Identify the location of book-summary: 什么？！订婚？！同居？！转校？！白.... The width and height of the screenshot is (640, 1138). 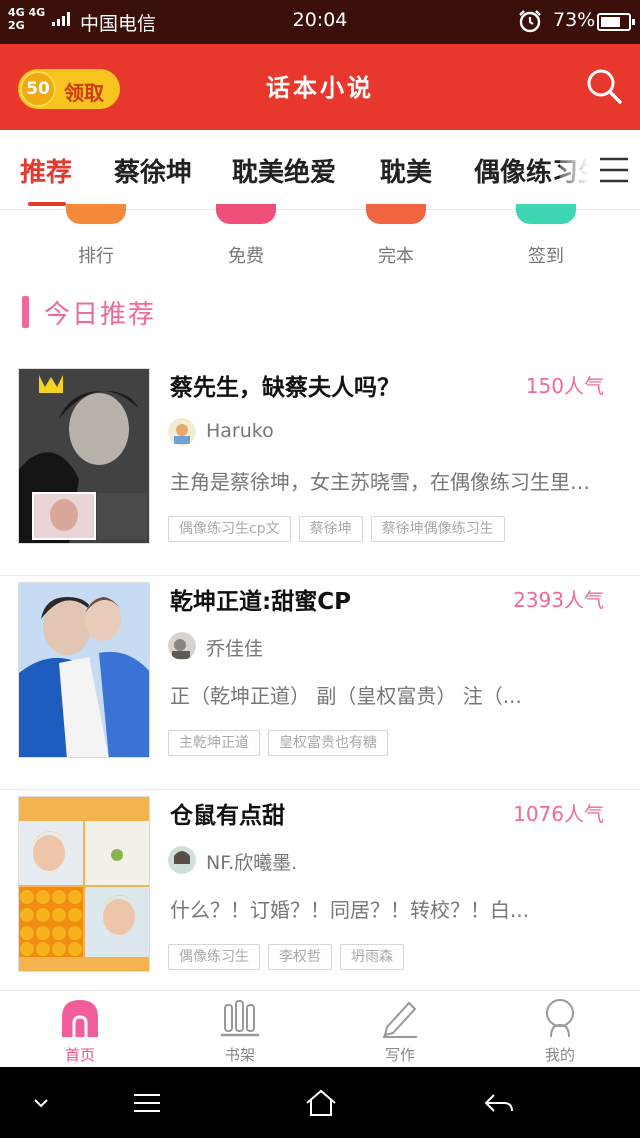
(350, 910).